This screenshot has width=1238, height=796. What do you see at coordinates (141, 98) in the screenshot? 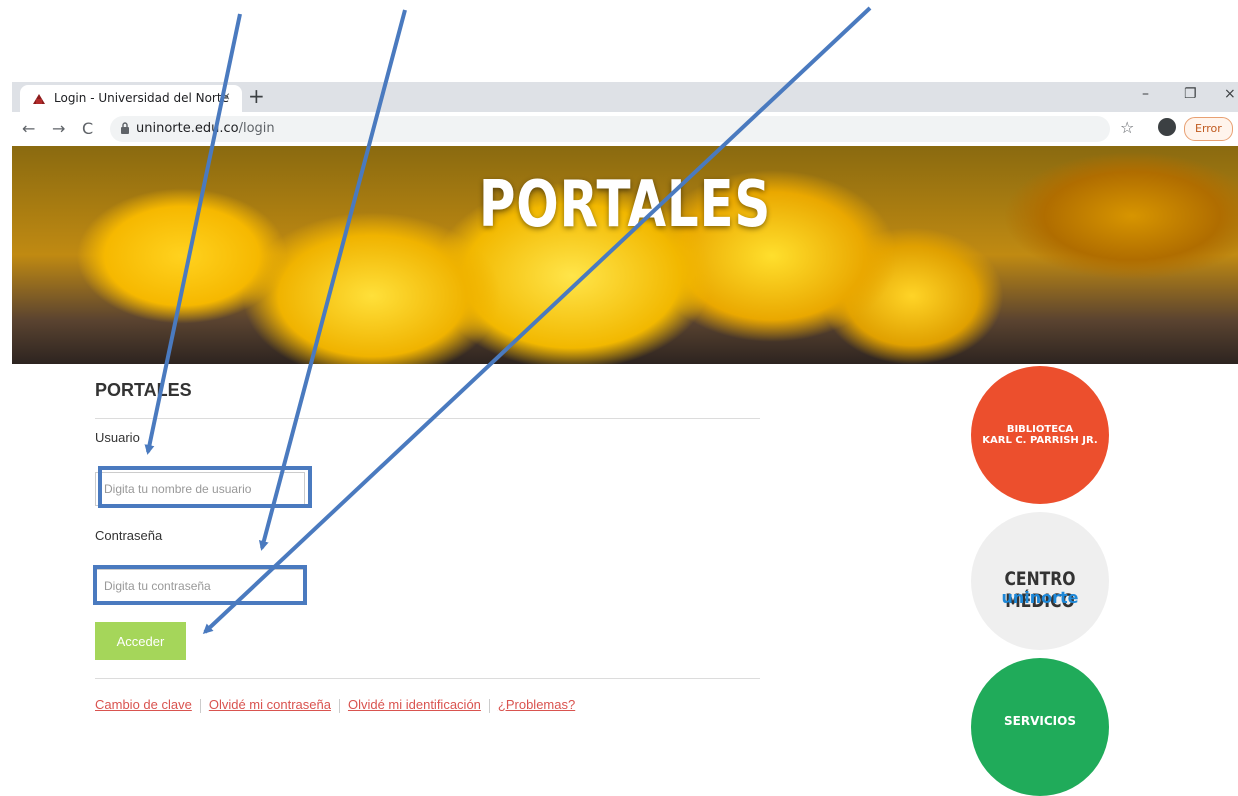
I see `tab-title: Login - Universidad del Norte` at bounding box center [141, 98].